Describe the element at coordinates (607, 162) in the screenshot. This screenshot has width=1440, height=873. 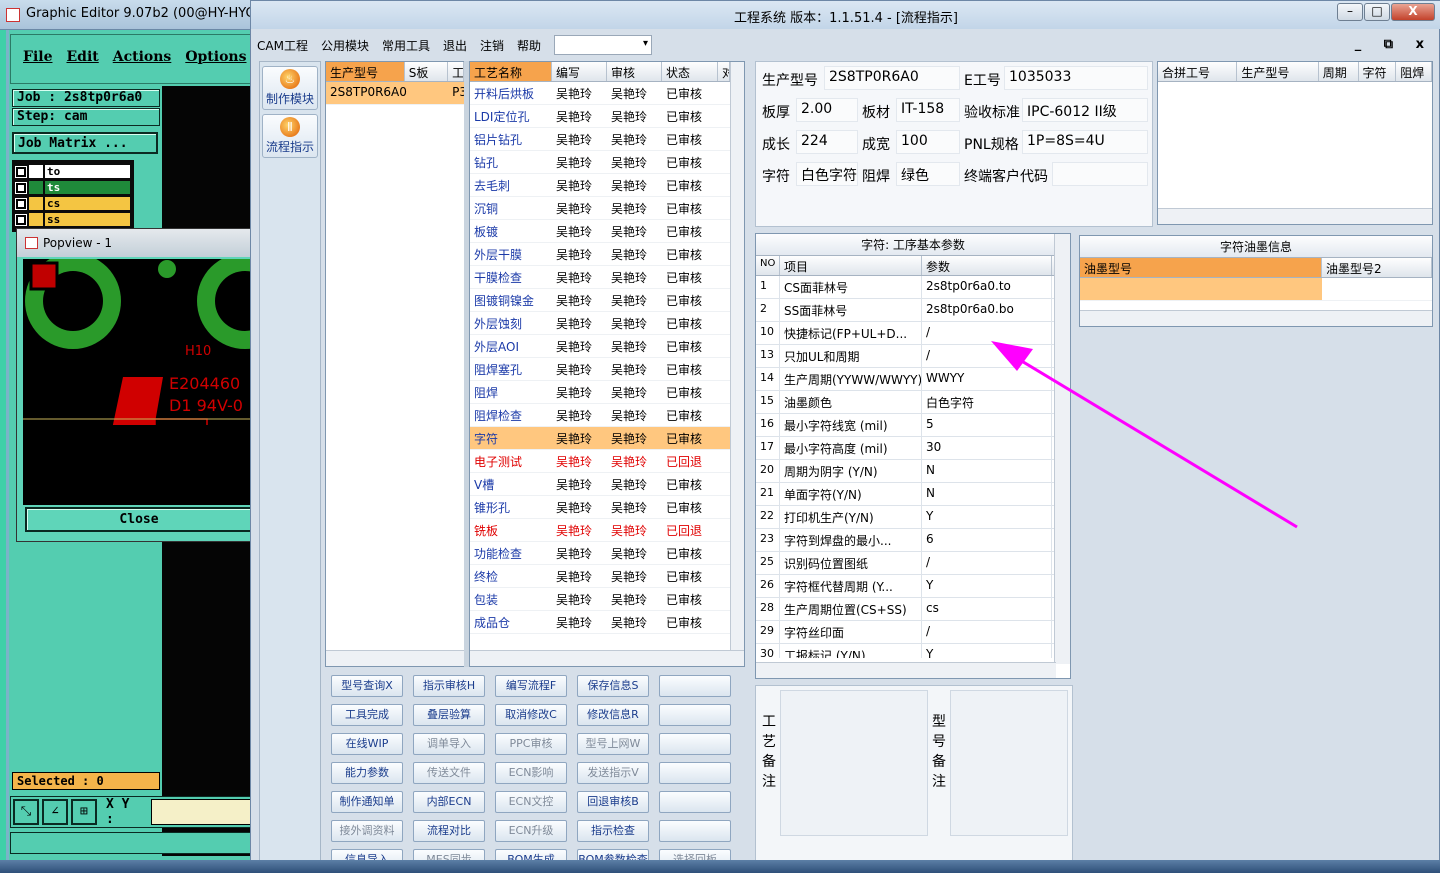
I see `table-row: 钻孔 吴艳玲 吴艳玲 已审核` at that location.